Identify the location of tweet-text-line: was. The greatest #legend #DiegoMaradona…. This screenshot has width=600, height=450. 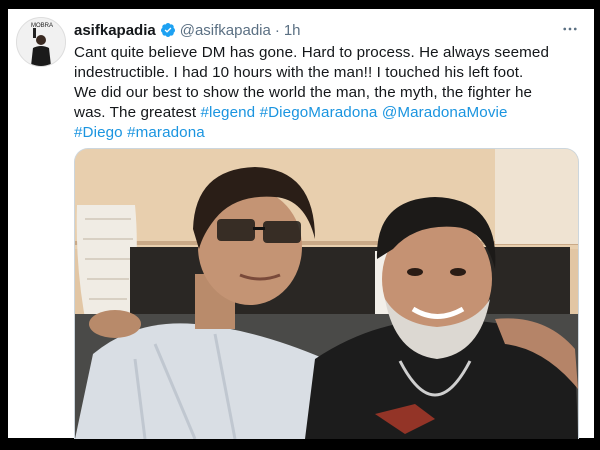
(326, 113).